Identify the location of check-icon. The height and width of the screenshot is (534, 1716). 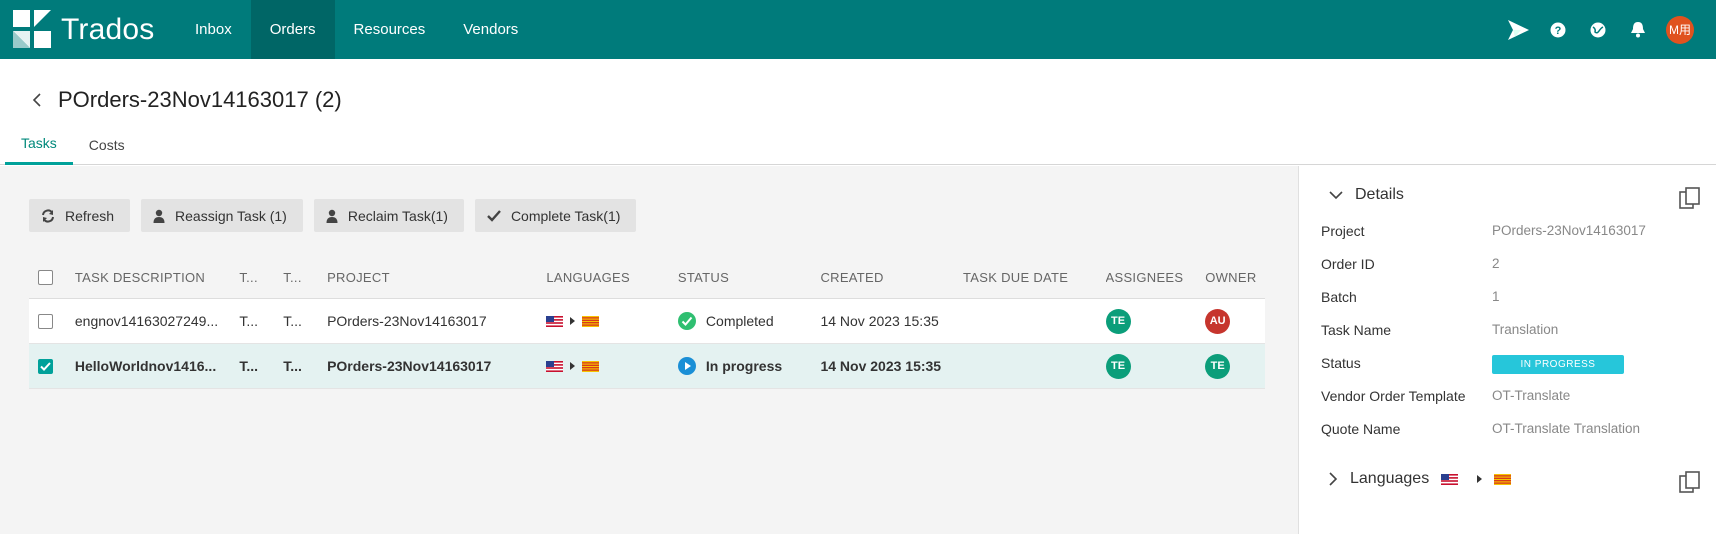
(494, 215).